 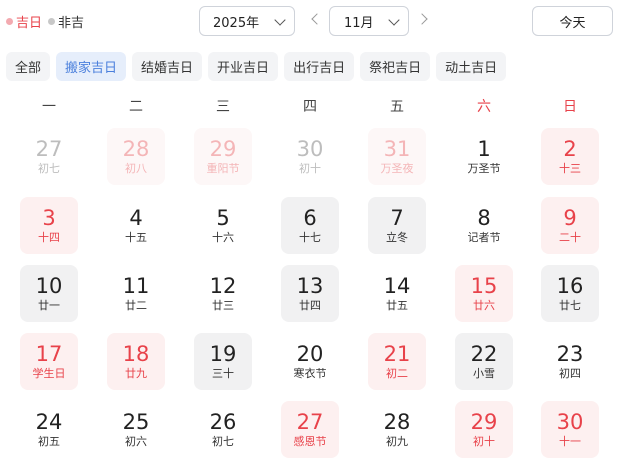 I want to click on today-button: 今天, so click(x=572, y=21).